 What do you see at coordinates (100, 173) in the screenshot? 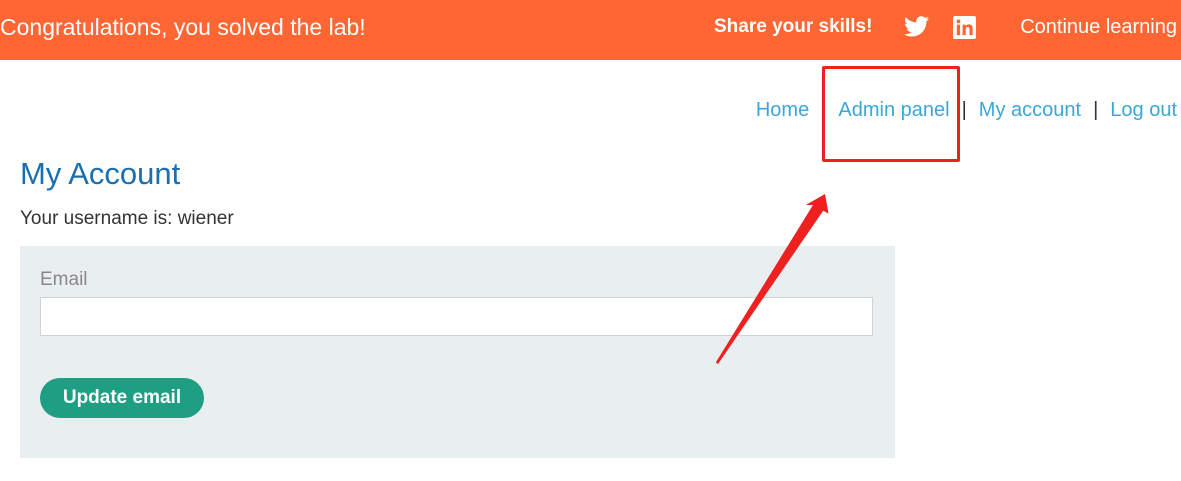
I see `page-title: My Account` at bounding box center [100, 173].